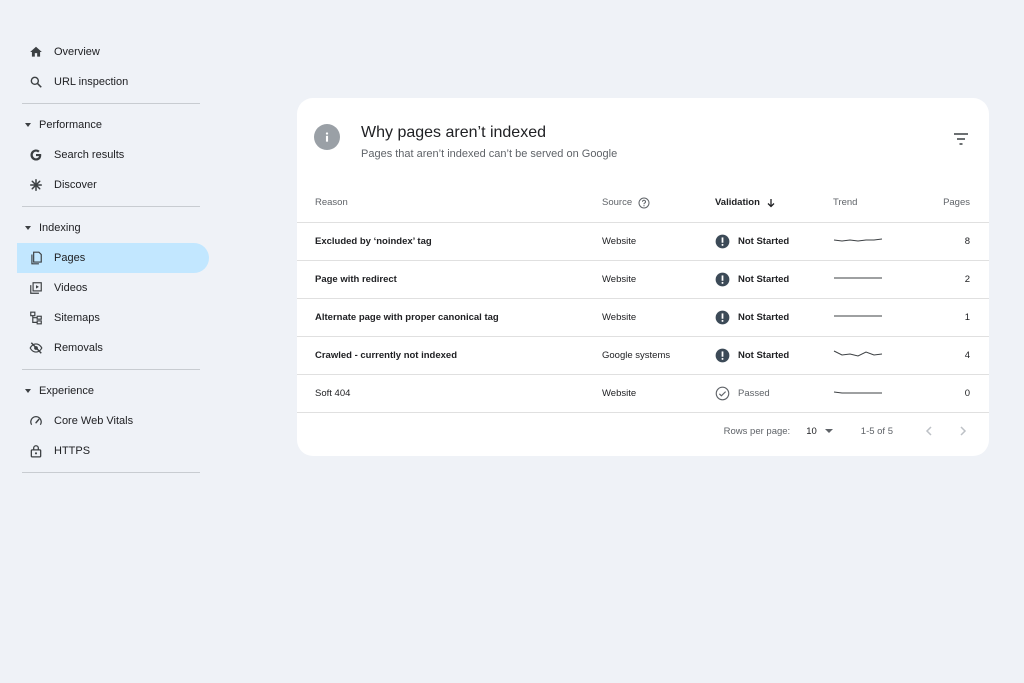 The height and width of the screenshot is (683, 1024). What do you see at coordinates (77, 318) in the screenshot?
I see `nav-label: Sitemaps` at bounding box center [77, 318].